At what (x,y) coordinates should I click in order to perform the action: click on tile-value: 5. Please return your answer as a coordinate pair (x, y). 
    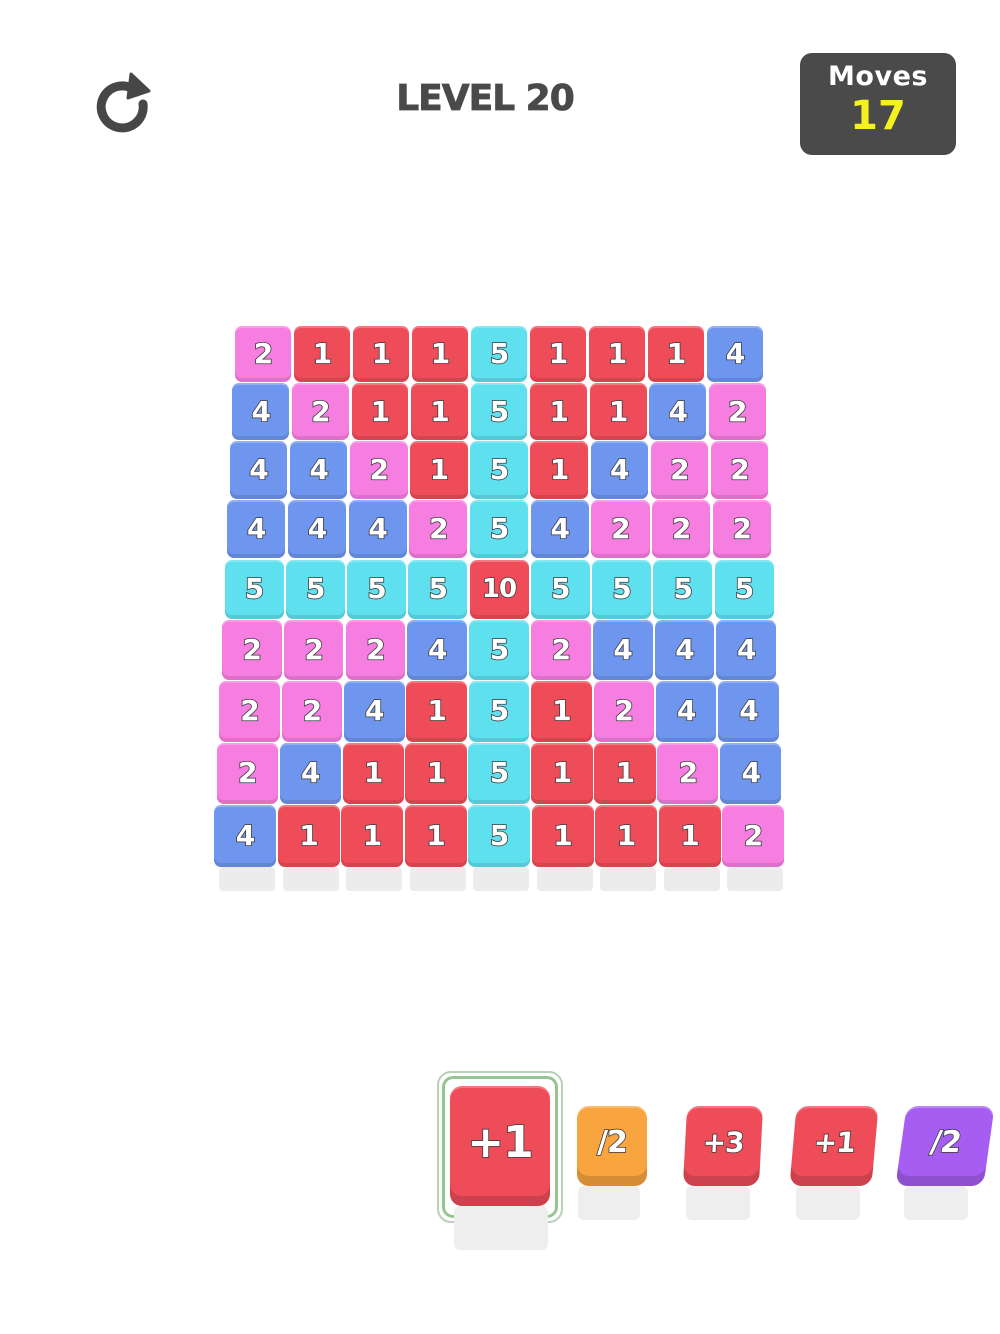
    Looking at the image, I should click on (438, 589).